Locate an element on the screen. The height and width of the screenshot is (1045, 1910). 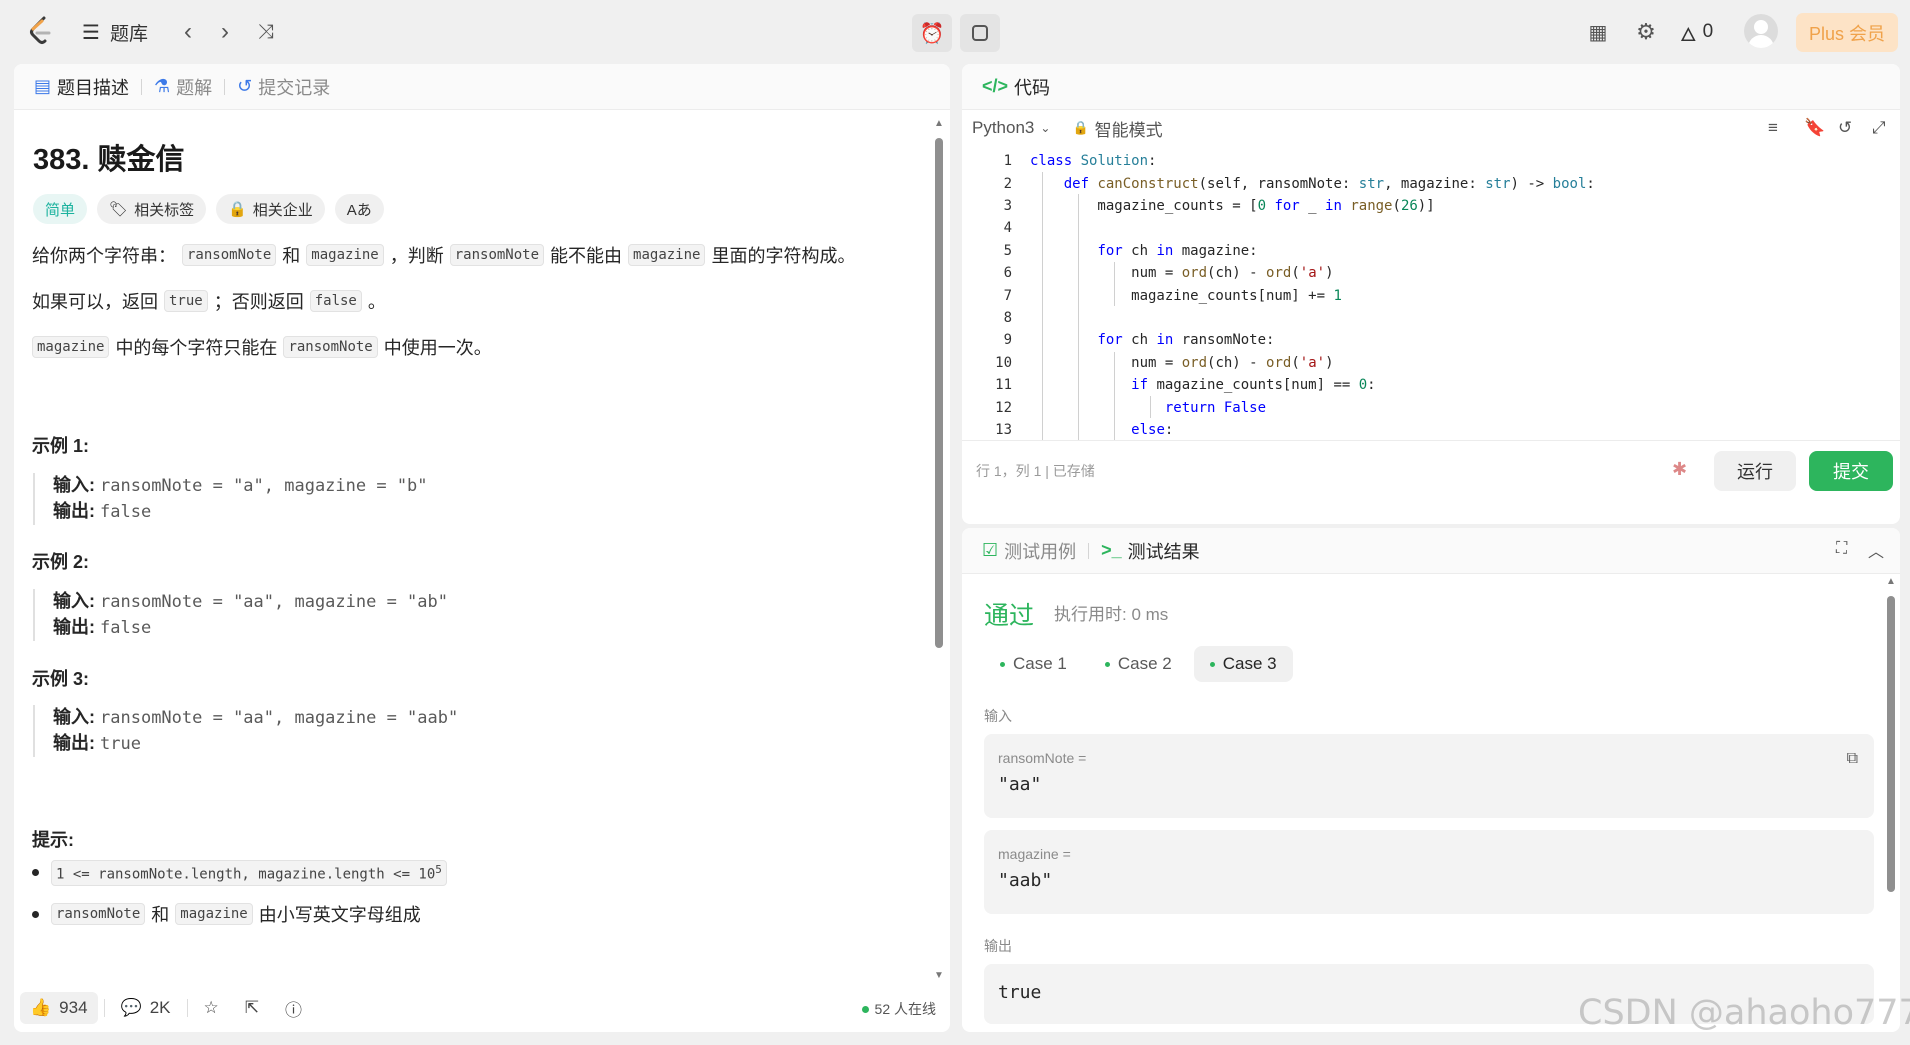
line-number: 8 is located at coordinates (1007, 317).